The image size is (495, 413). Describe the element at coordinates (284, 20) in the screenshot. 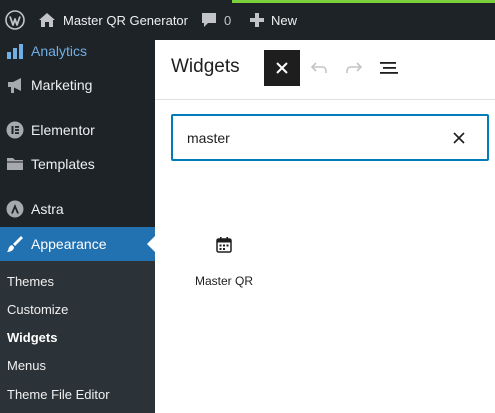

I see `new-label: New` at that location.